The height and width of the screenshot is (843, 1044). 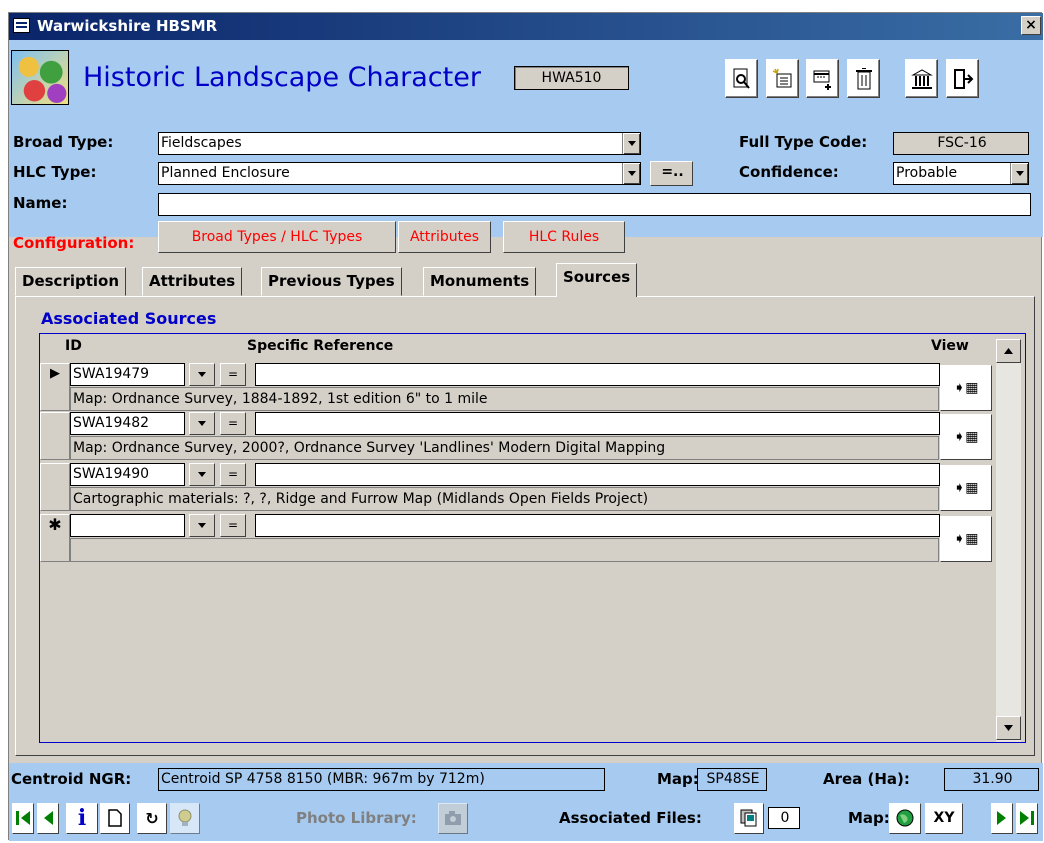 I want to click on new-record-icon, so click(x=781, y=78).